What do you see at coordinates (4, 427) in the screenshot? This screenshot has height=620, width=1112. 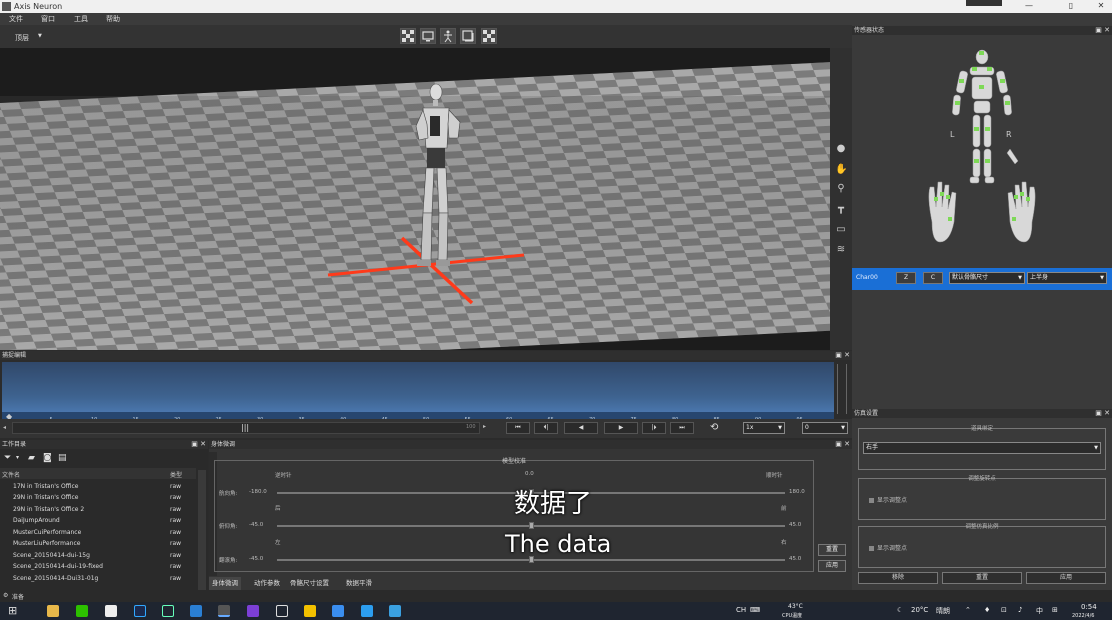 I see `timeline-left-arrow-icon: ◂` at bounding box center [4, 427].